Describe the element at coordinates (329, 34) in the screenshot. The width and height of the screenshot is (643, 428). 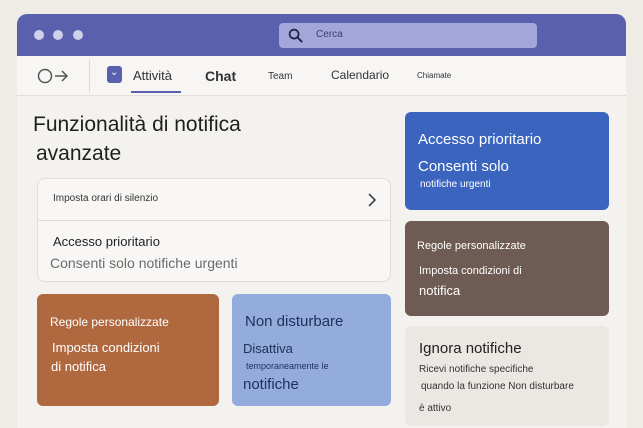
I see `search-placeholder: Cerca` at that location.